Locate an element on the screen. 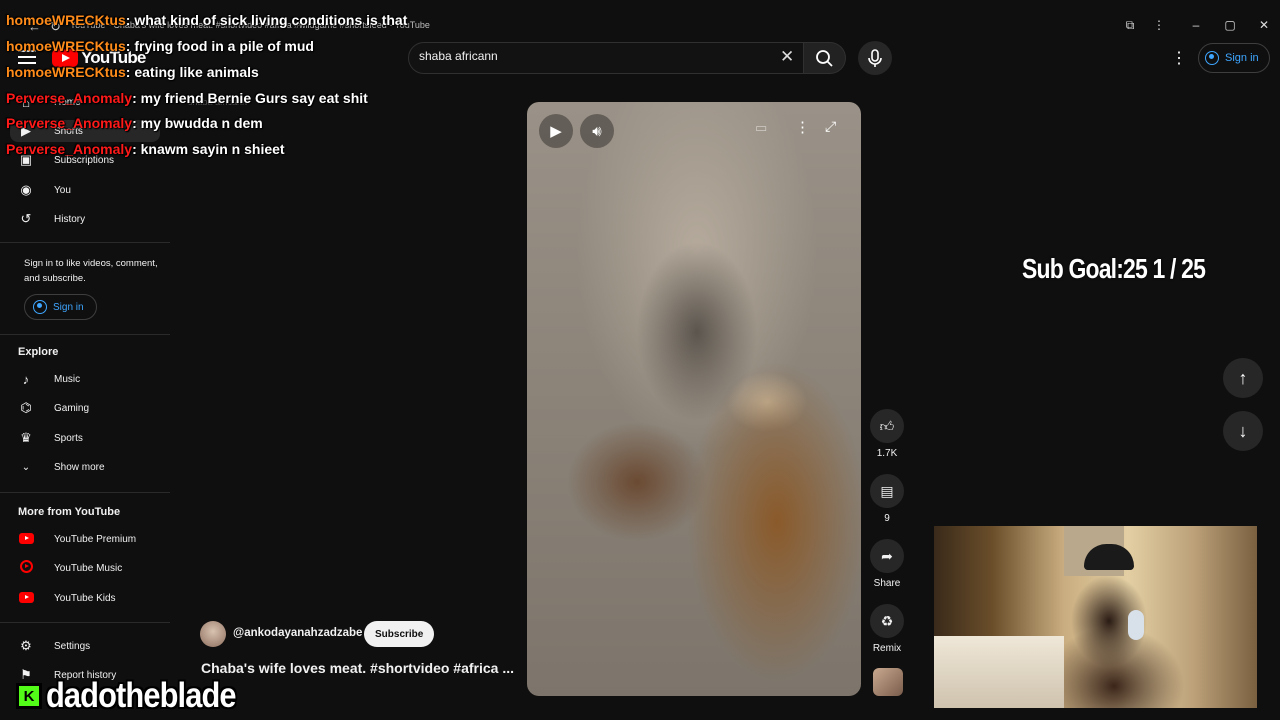 This screenshot has height=720, width=1280. voice-search-button is located at coordinates (875, 58).